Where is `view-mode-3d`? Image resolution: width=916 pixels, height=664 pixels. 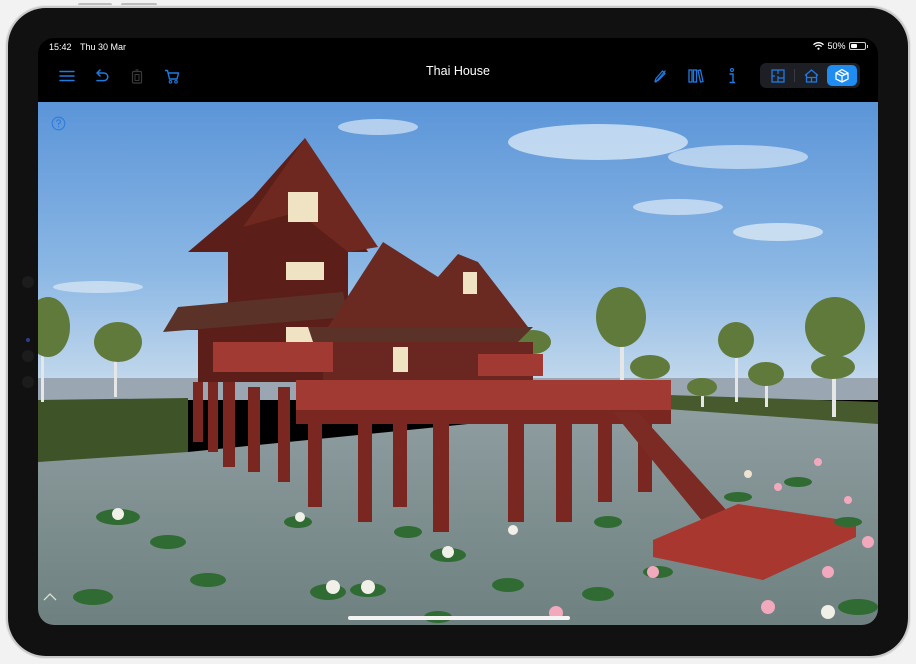
view-mode-3d is located at coordinates (842, 75).